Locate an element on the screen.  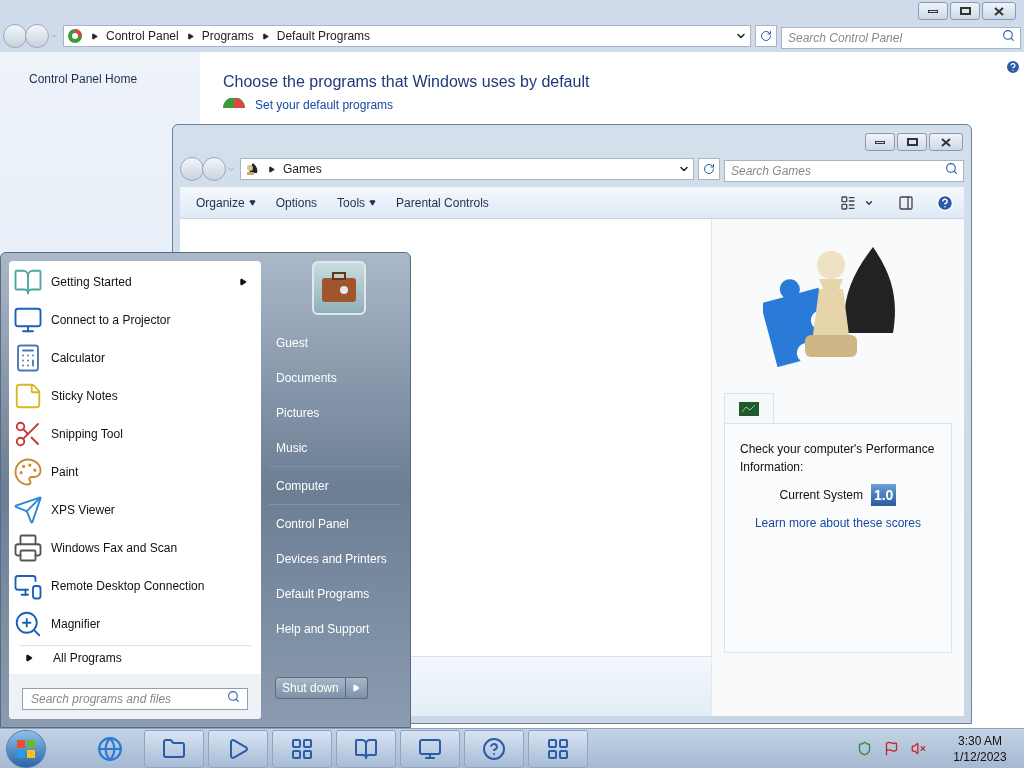
muted-speaker-icon is located at coordinates (918, 748).